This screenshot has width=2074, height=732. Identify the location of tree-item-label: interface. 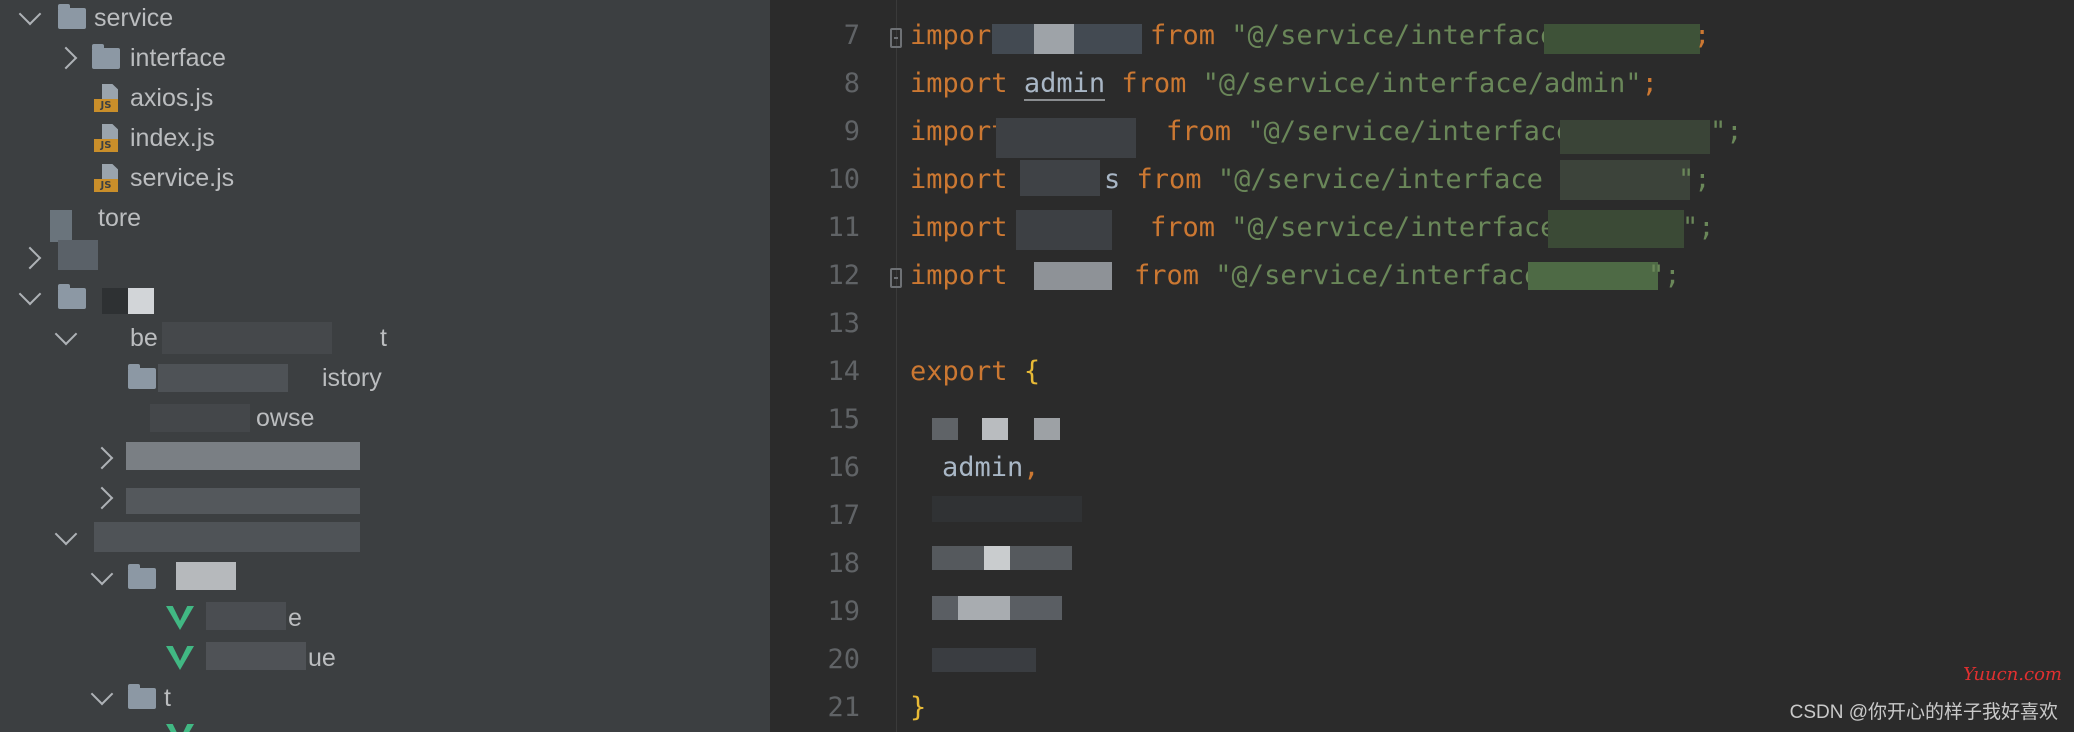
(178, 57).